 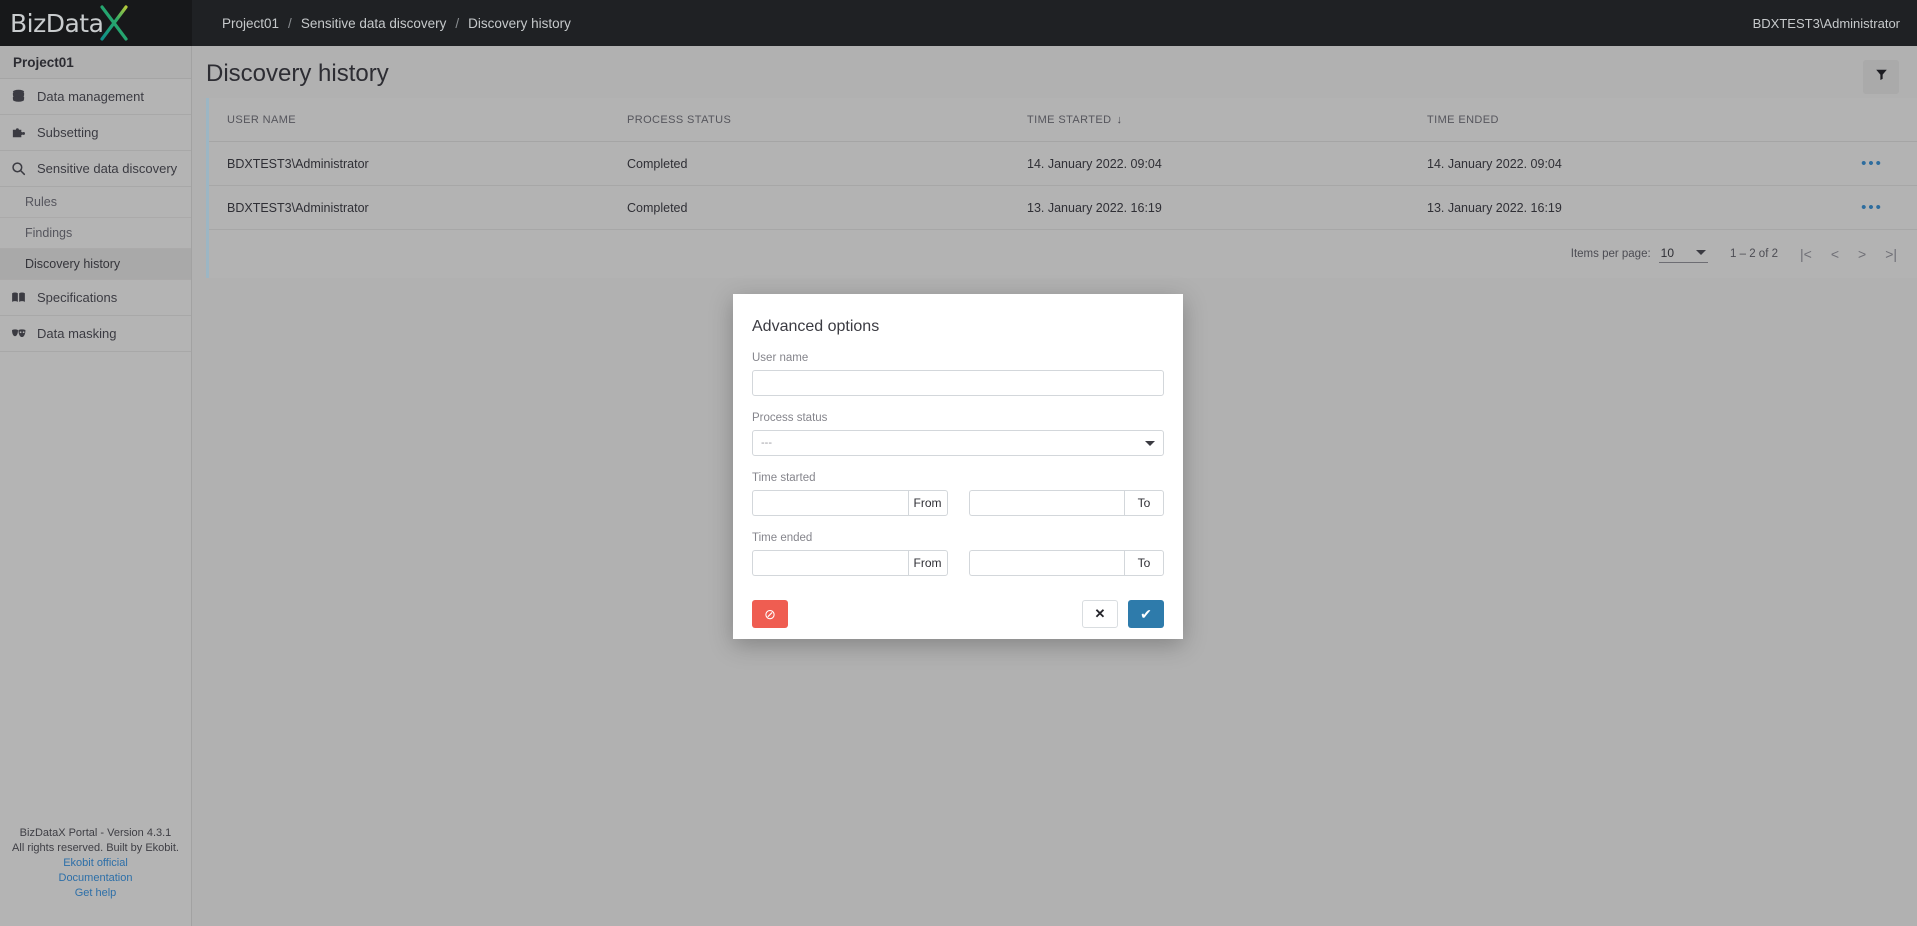 I want to click on funnel-icon, so click(x=1881, y=77).